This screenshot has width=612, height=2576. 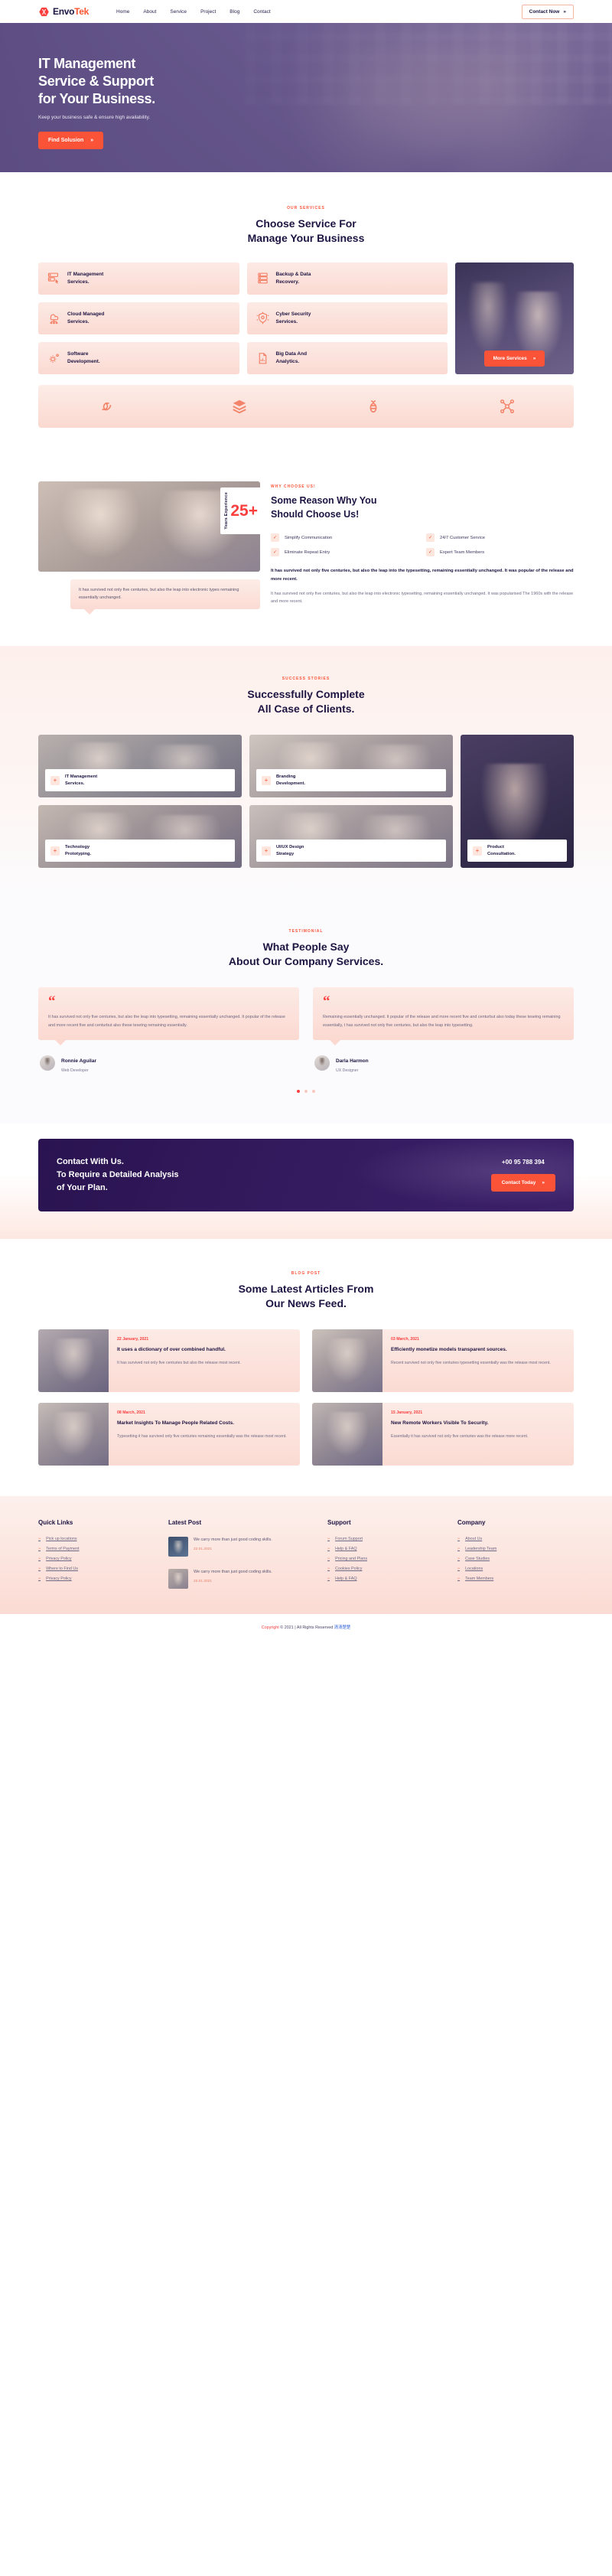 What do you see at coordinates (515, 1579) in the screenshot?
I see `footer-link: » Team Members` at bounding box center [515, 1579].